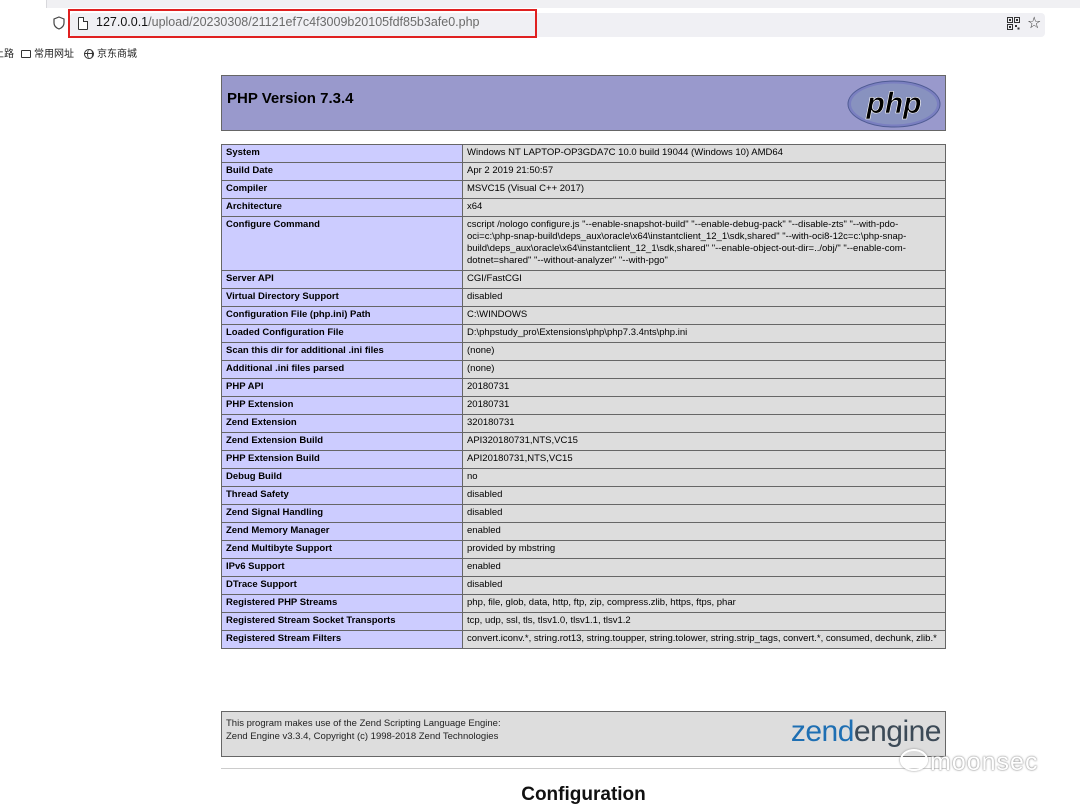 This screenshot has width=1080, height=806. What do you see at coordinates (342, 207) in the screenshot?
I see `row-key: Architecture` at bounding box center [342, 207].